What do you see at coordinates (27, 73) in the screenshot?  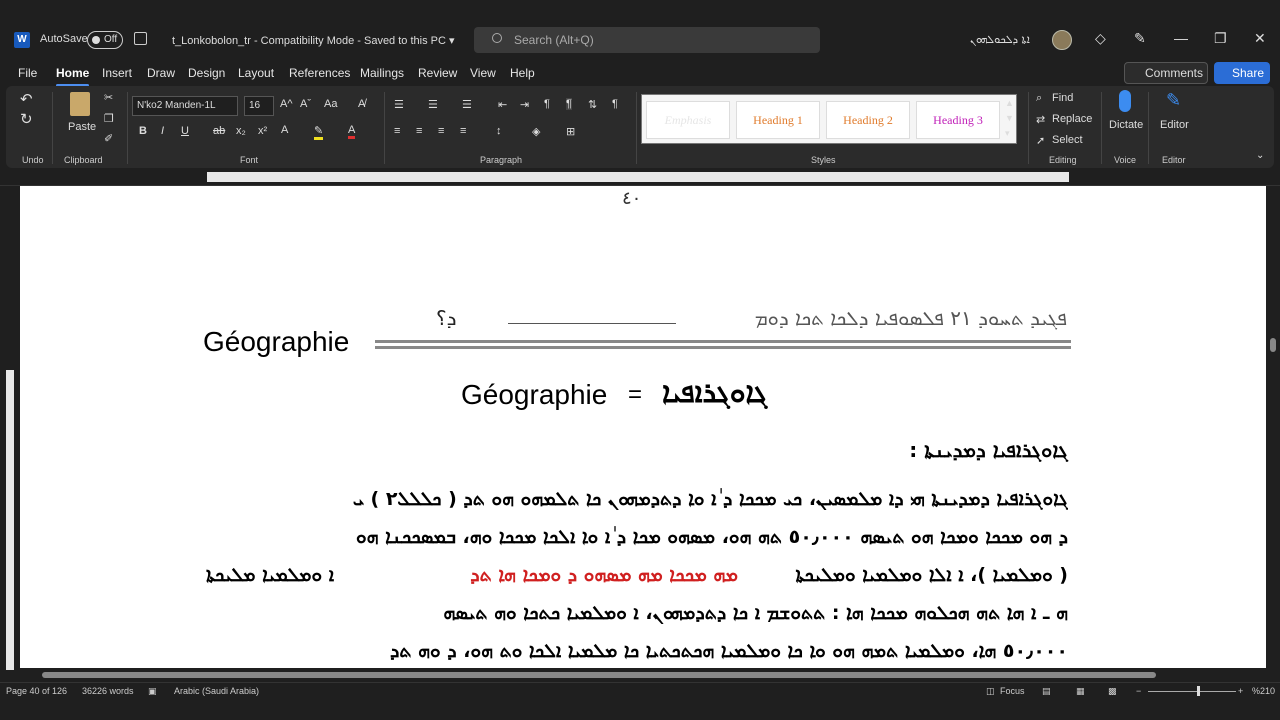 I see `menu-file: File` at bounding box center [27, 73].